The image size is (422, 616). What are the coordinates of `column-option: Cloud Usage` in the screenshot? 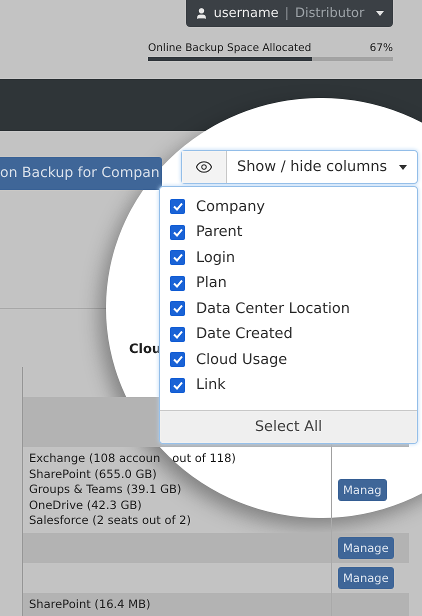 It's located at (293, 359).